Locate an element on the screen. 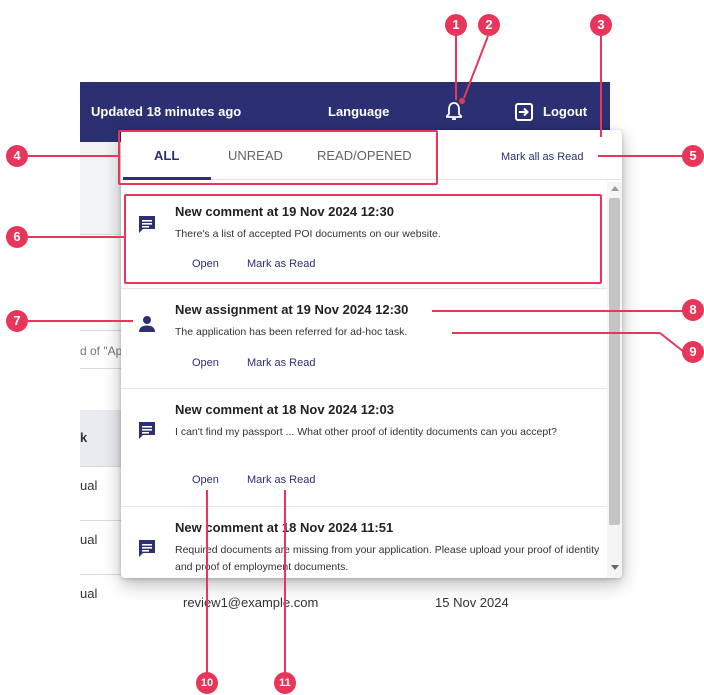 This screenshot has height=695, width=704. annotation-badge: 7 is located at coordinates (17, 321).